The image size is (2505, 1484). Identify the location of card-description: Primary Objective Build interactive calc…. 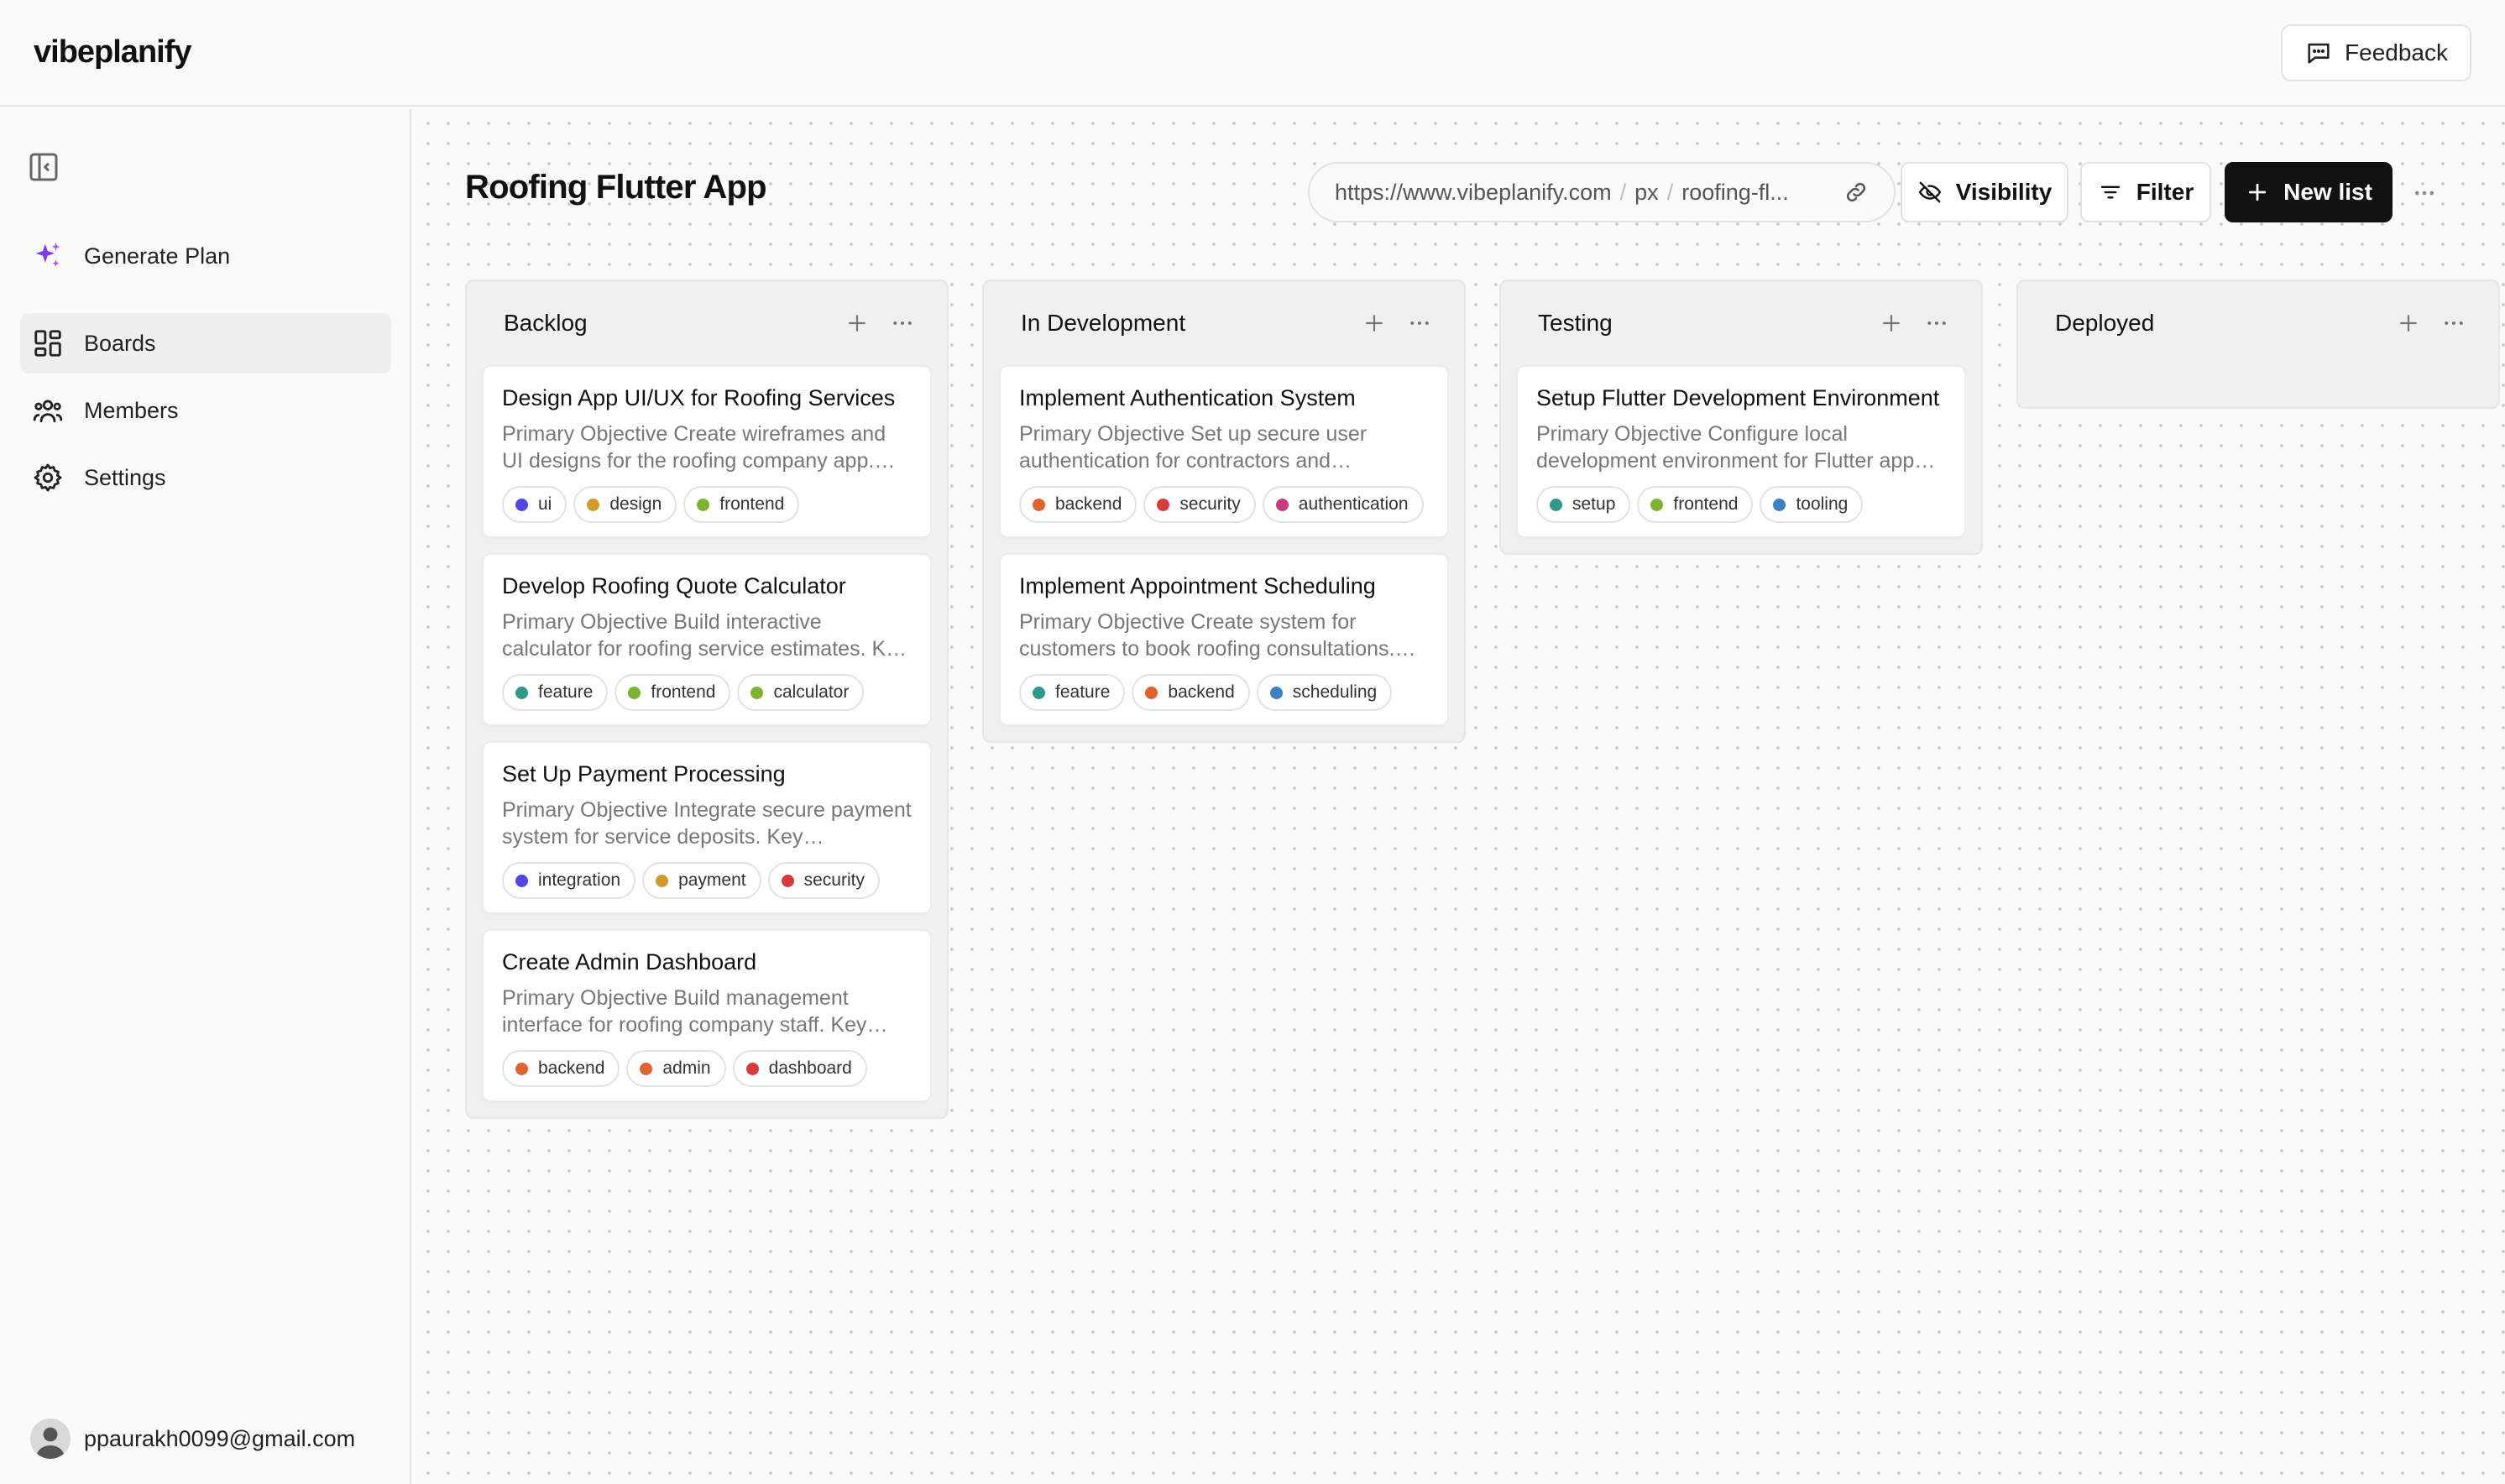
(705, 635).